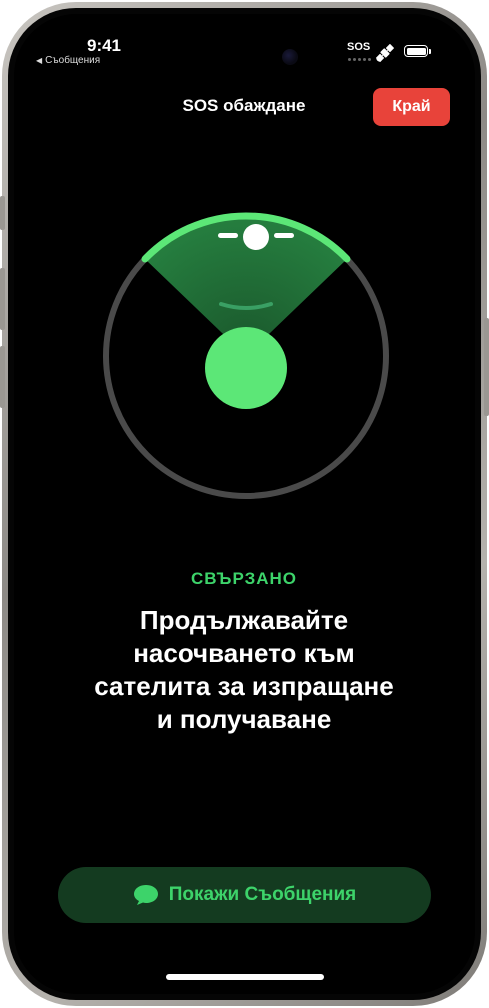 The image size is (489, 1008). I want to click on back-to-messages-link: ◀ Съобщения, so click(68, 60).